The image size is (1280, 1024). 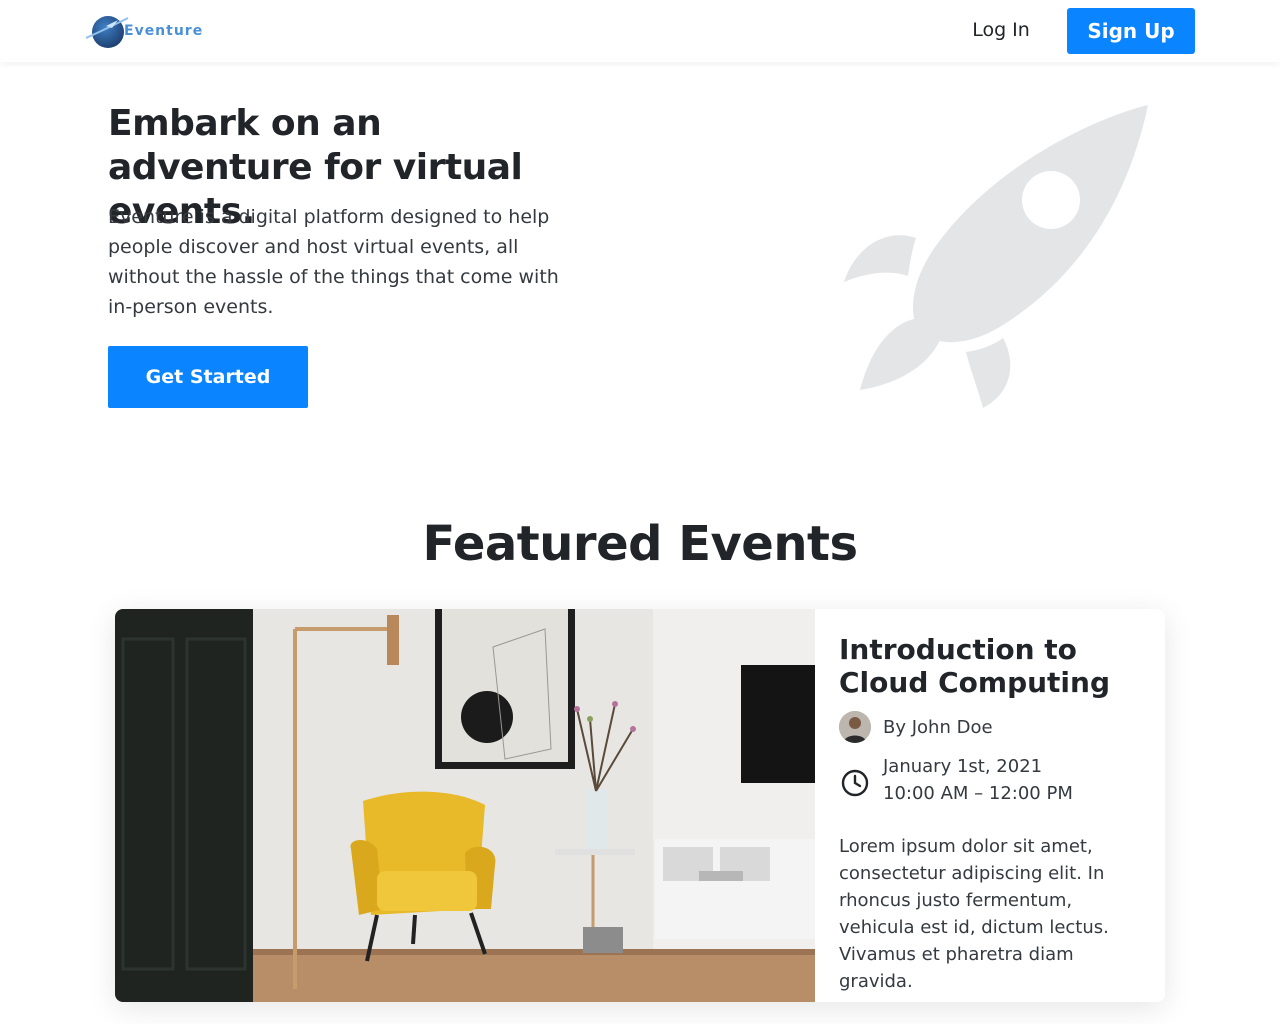 What do you see at coordinates (855, 727) in the screenshot?
I see `avatar` at bounding box center [855, 727].